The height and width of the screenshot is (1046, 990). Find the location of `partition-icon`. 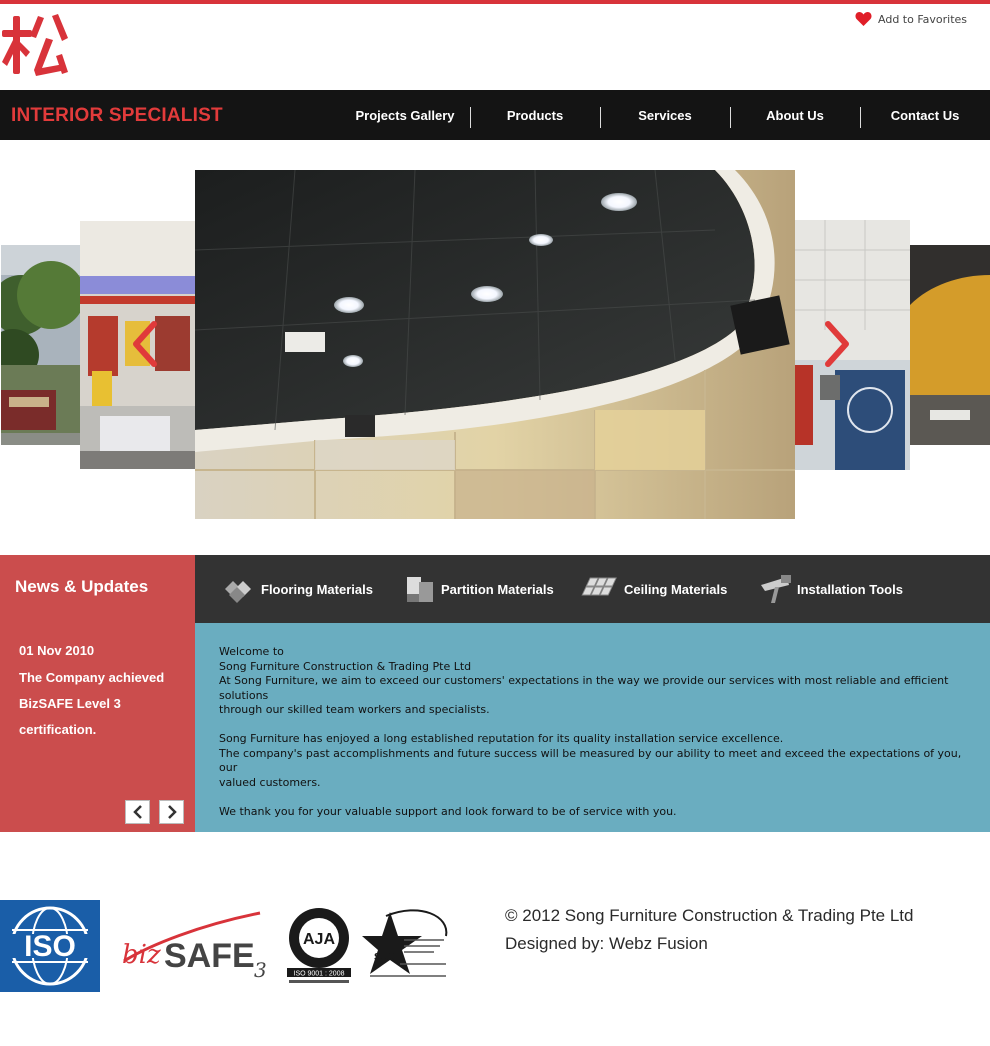

partition-icon is located at coordinates (420, 589).